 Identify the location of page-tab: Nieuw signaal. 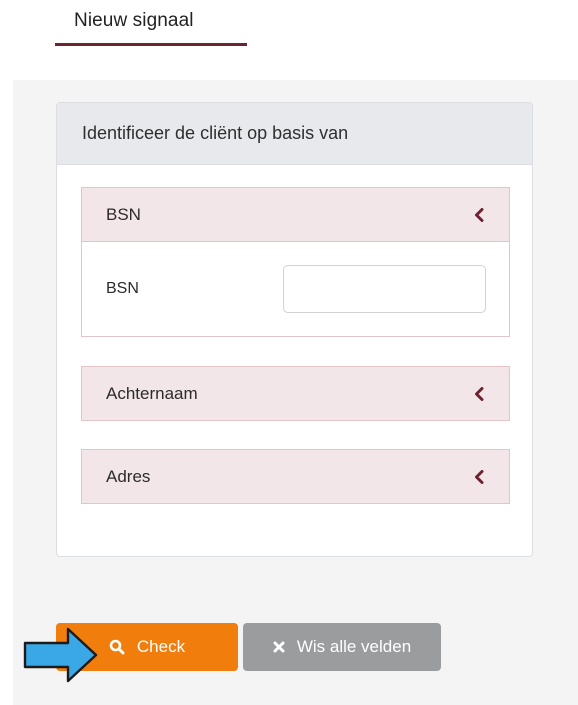
(151, 24).